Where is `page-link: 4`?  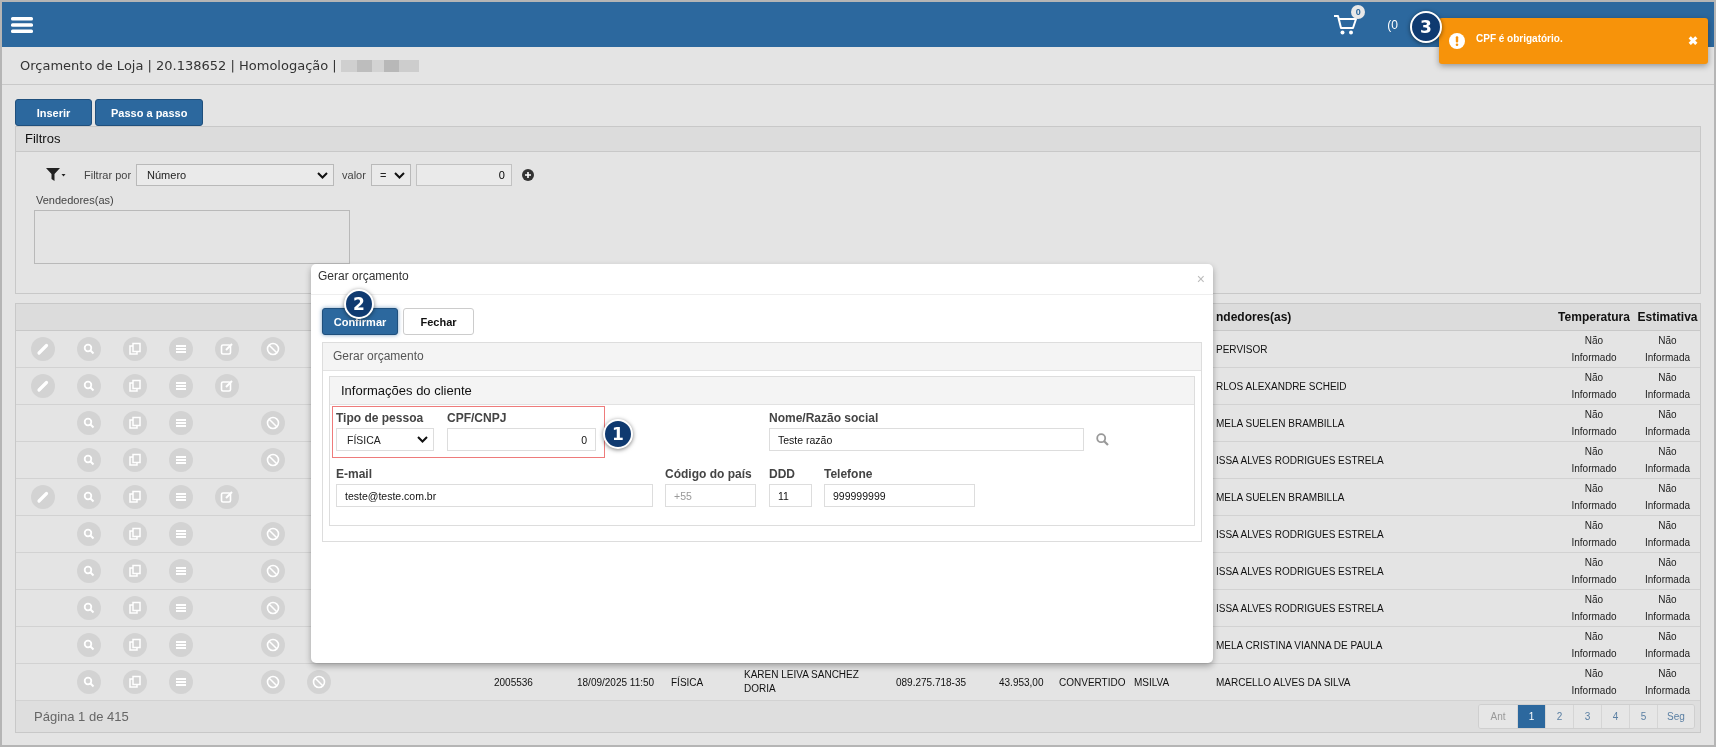 page-link: 4 is located at coordinates (1615, 716).